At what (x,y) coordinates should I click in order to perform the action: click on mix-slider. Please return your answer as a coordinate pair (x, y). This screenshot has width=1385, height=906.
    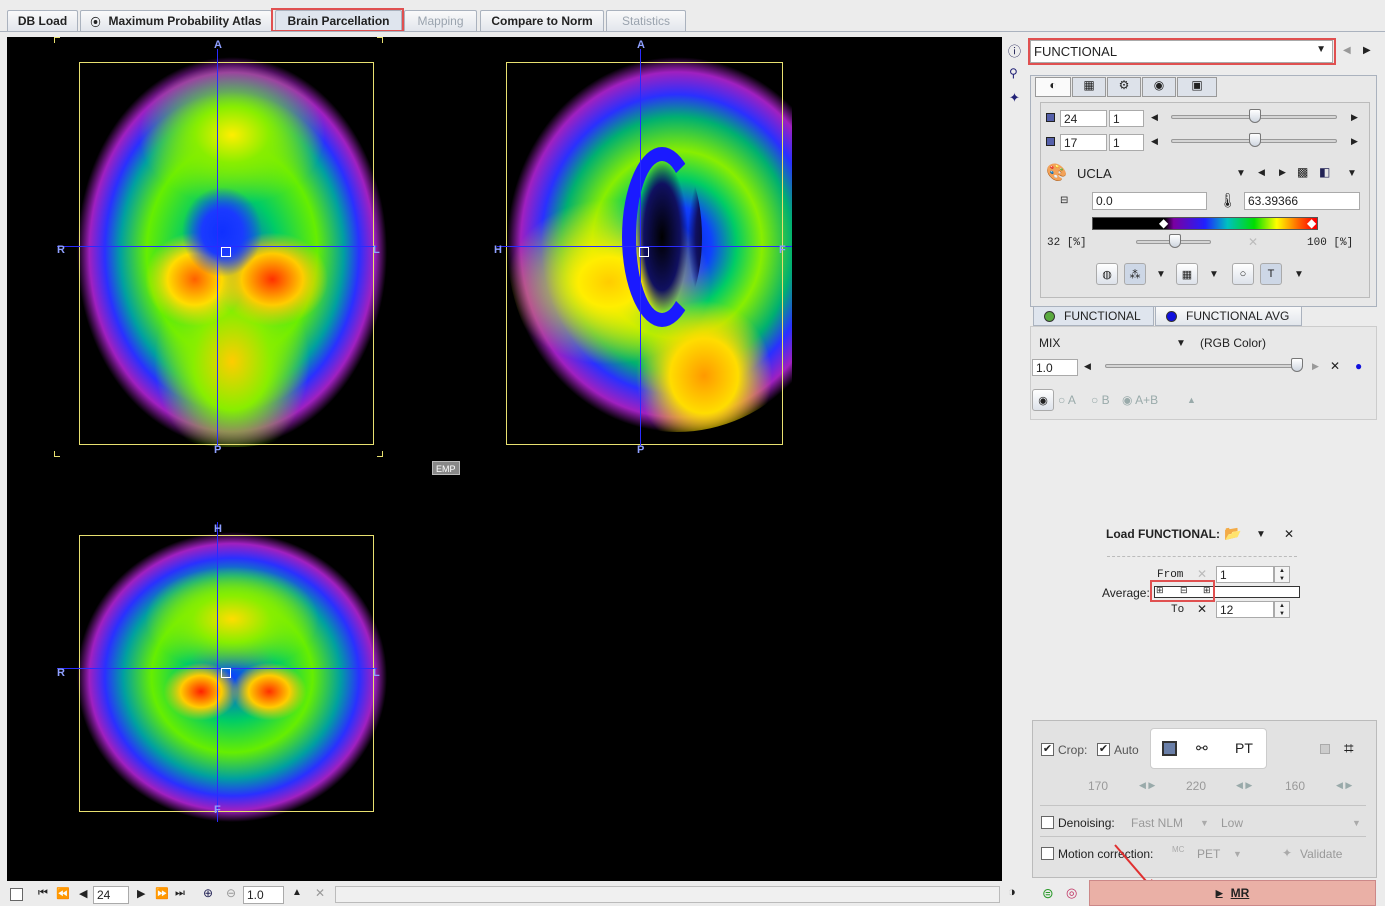
    Looking at the image, I should click on (1204, 366).